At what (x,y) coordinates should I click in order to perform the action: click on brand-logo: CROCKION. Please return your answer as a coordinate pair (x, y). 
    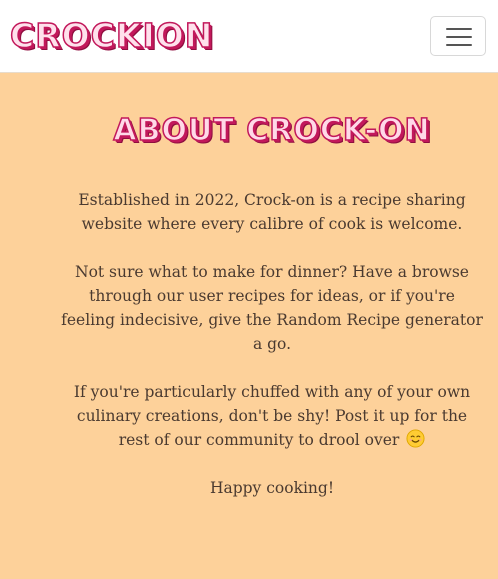
    Looking at the image, I should click on (111, 36).